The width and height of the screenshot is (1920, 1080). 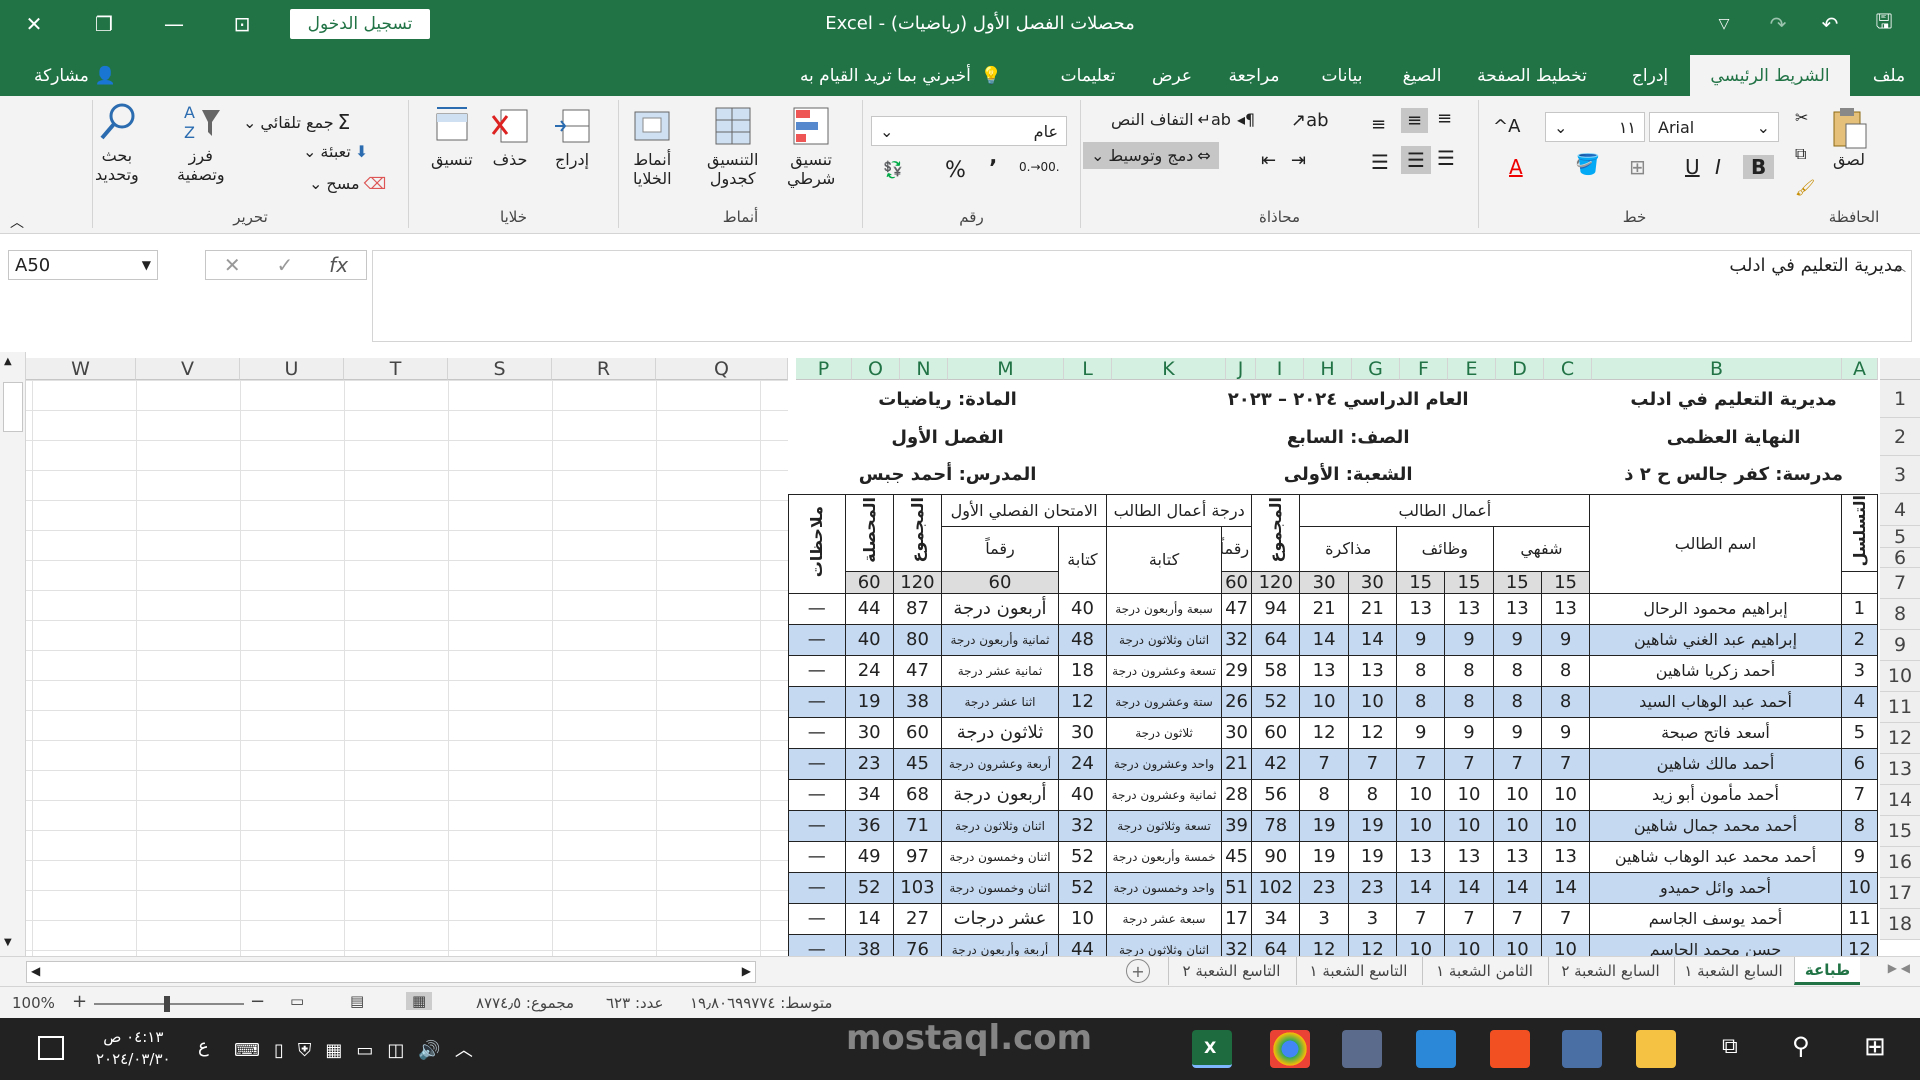 I want to click on exam-num-cell: 40, so click(x=1082, y=794).